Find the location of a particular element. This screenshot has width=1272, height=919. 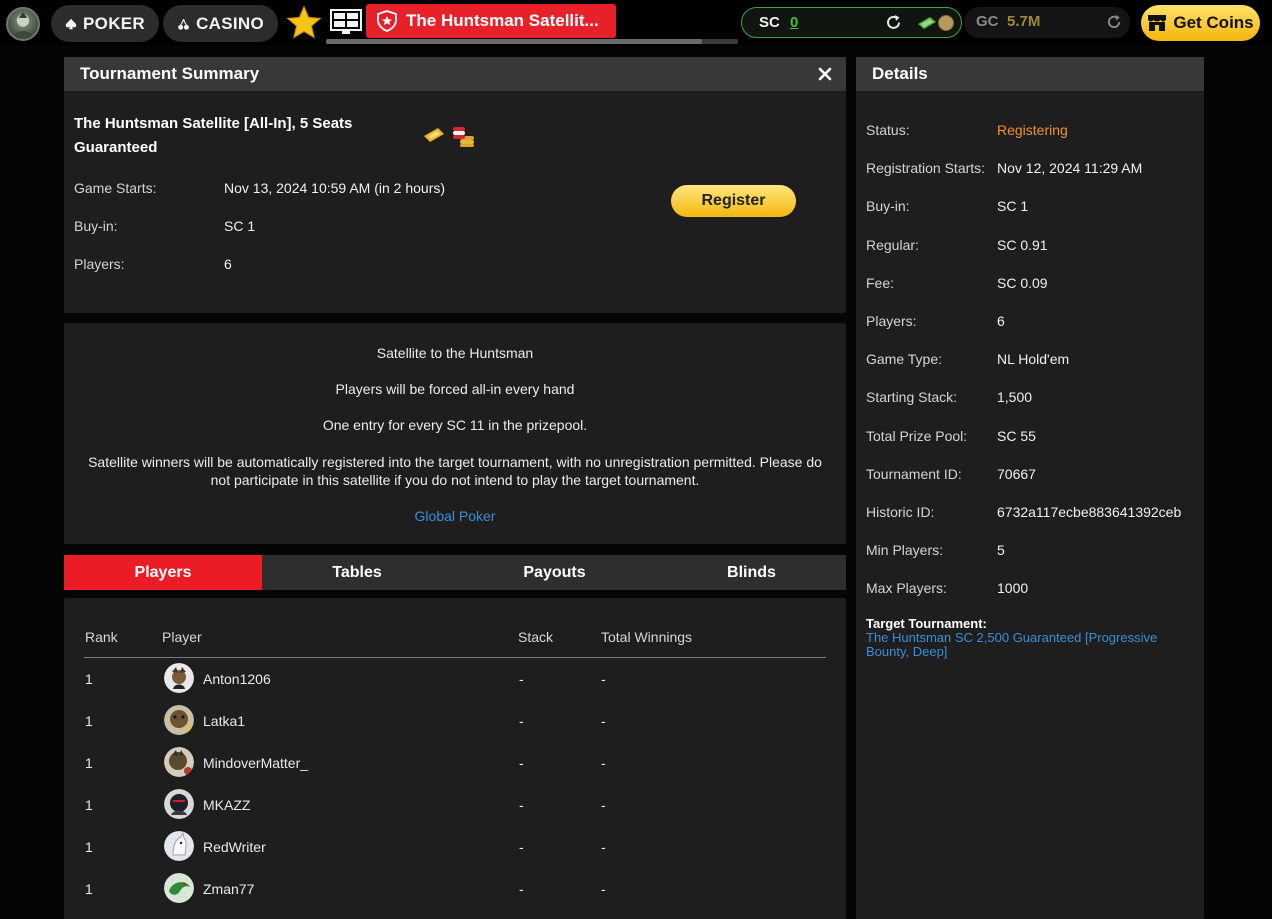

column-header-rank: Rank is located at coordinates (101, 637).